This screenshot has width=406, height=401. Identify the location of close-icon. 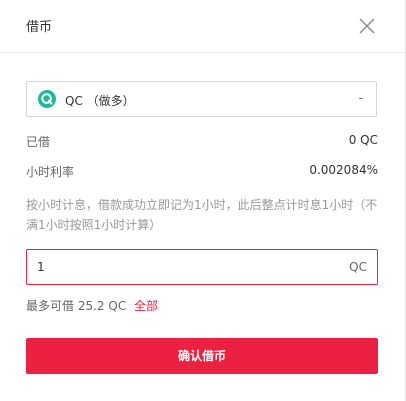
(367, 26).